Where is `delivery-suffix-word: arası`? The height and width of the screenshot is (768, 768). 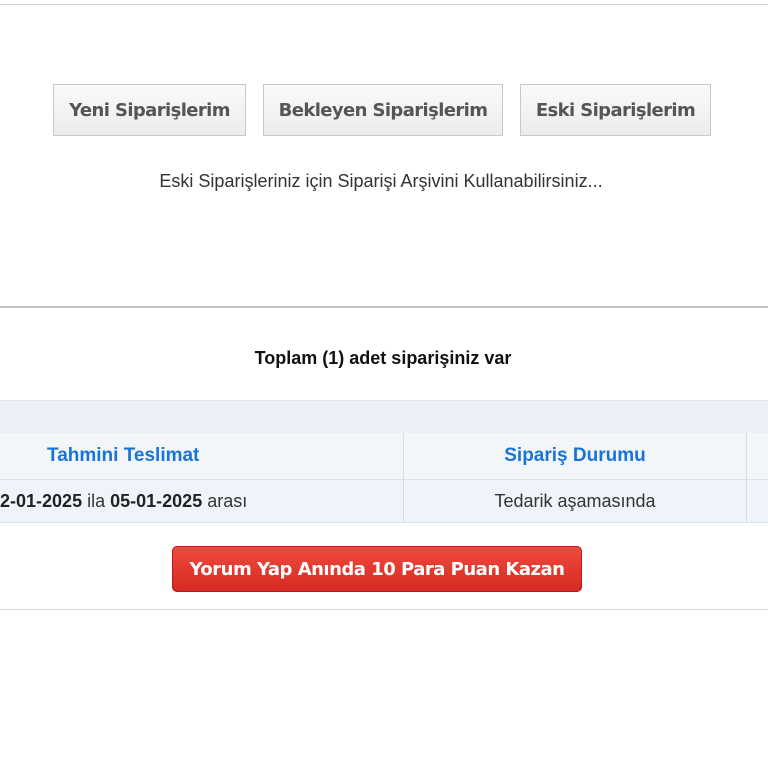
delivery-suffix-word: arası is located at coordinates (227, 500).